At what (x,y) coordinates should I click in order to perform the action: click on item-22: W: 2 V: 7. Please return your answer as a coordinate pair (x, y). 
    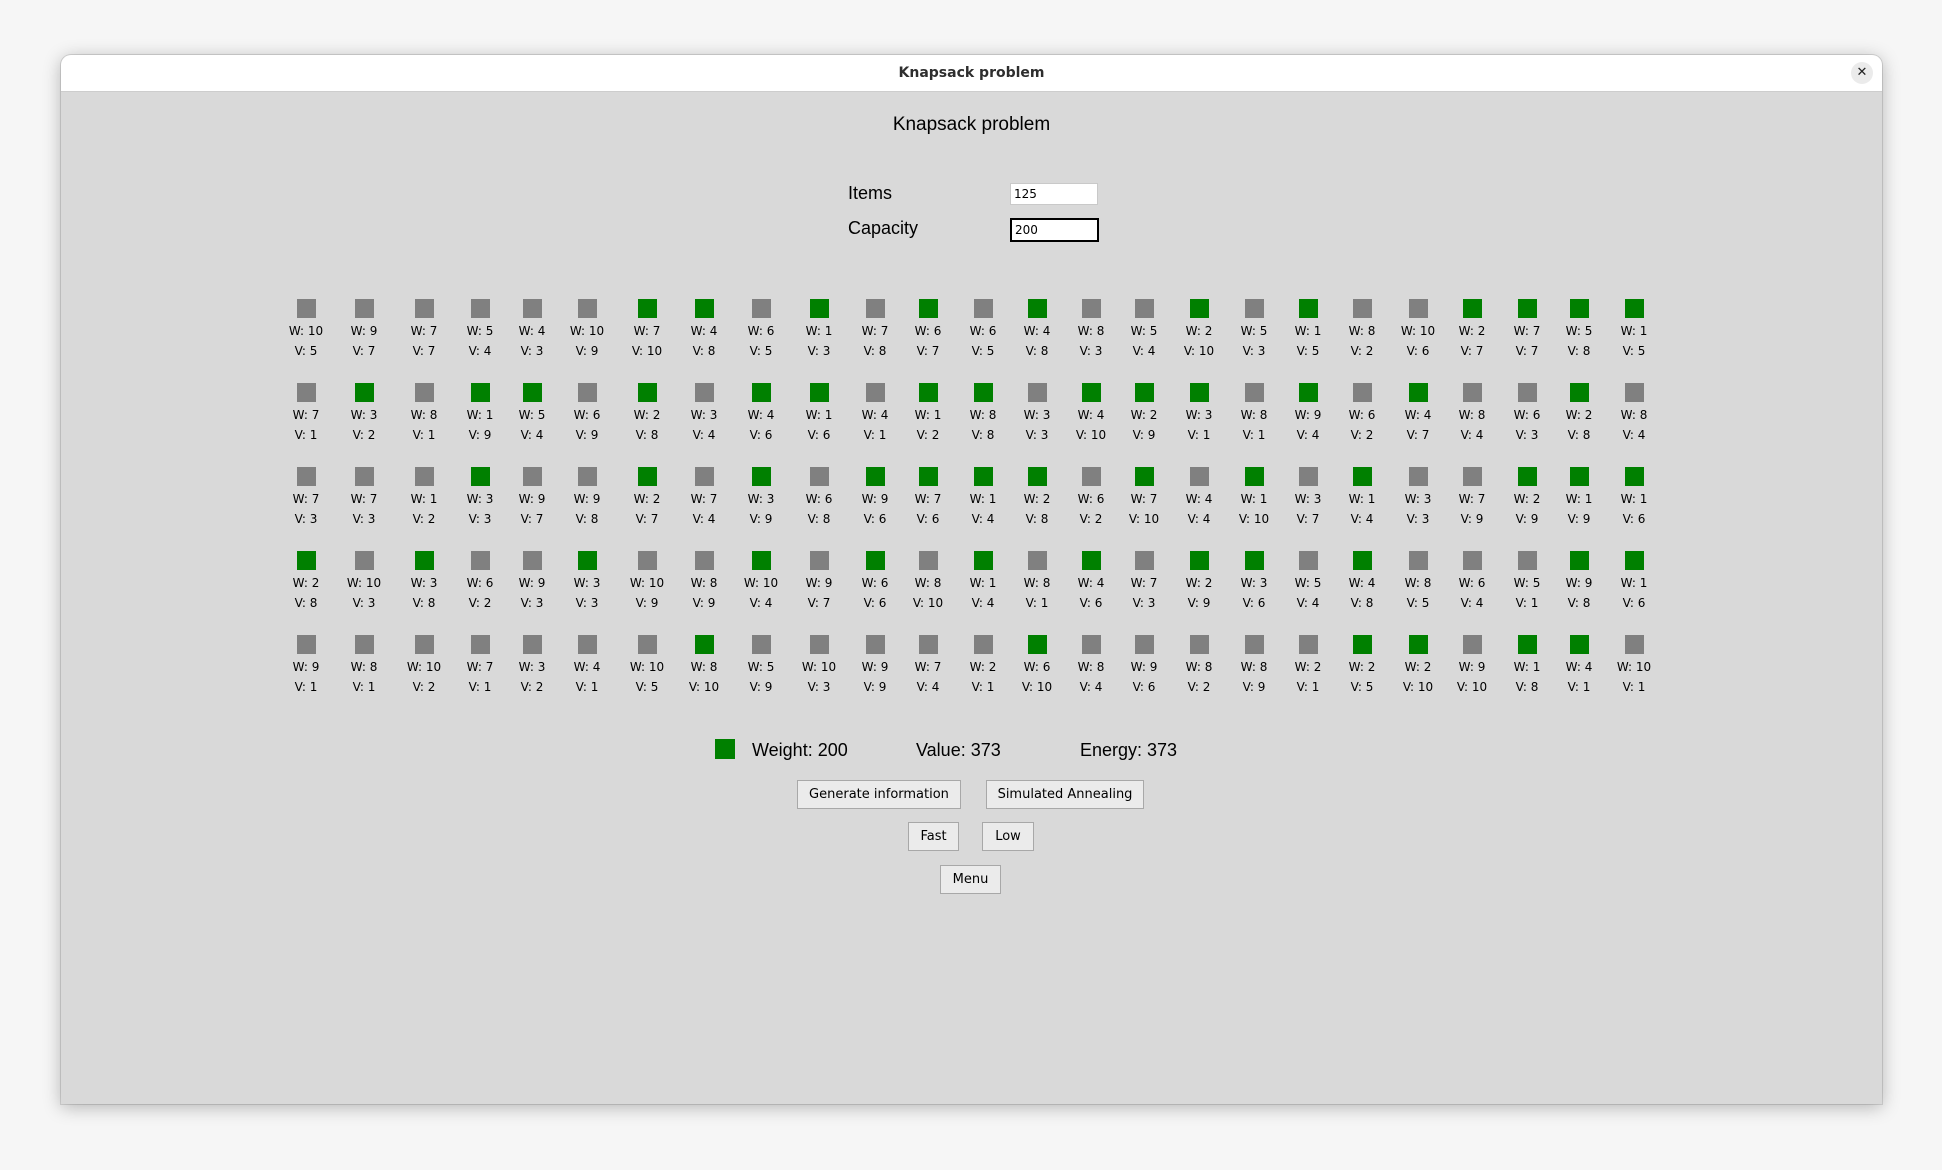
    Looking at the image, I should click on (1472, 330).